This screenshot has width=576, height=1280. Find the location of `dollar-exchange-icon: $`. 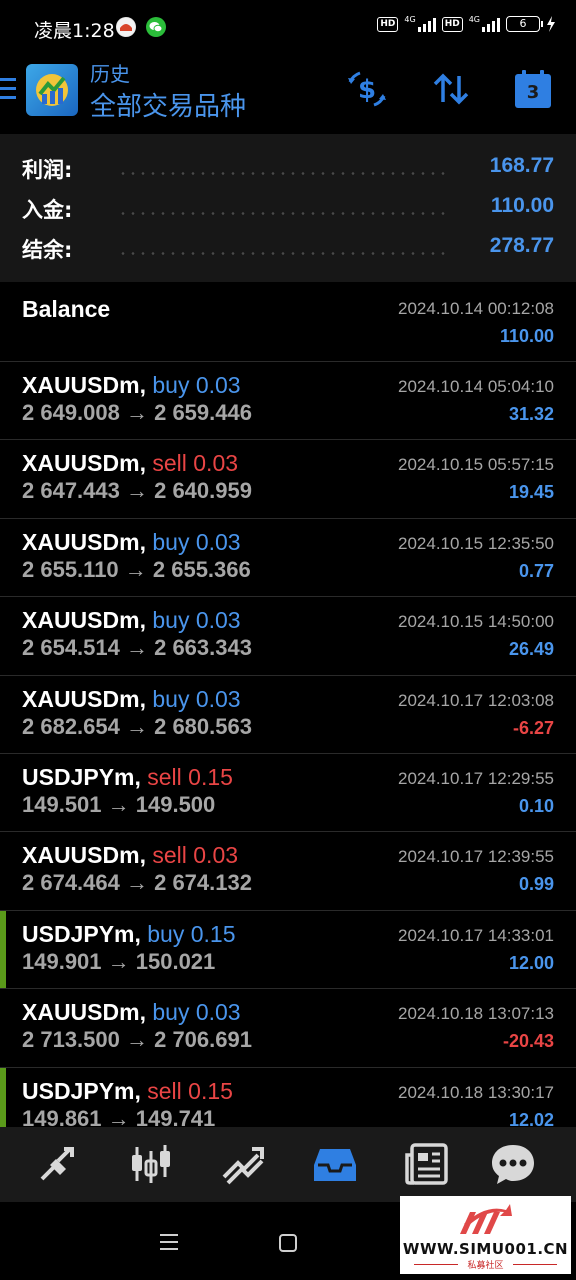

dollar-exchange-icon: $ is located at coordinates (367, 89).